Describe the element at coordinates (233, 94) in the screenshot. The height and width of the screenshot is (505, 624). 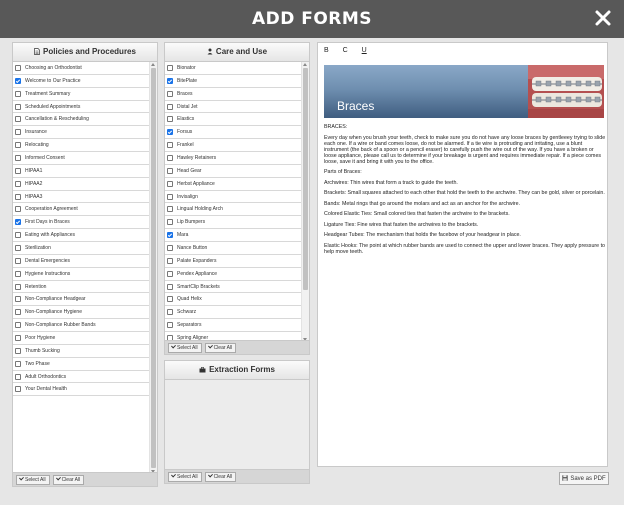
I see `list-item: Braces` at that location.